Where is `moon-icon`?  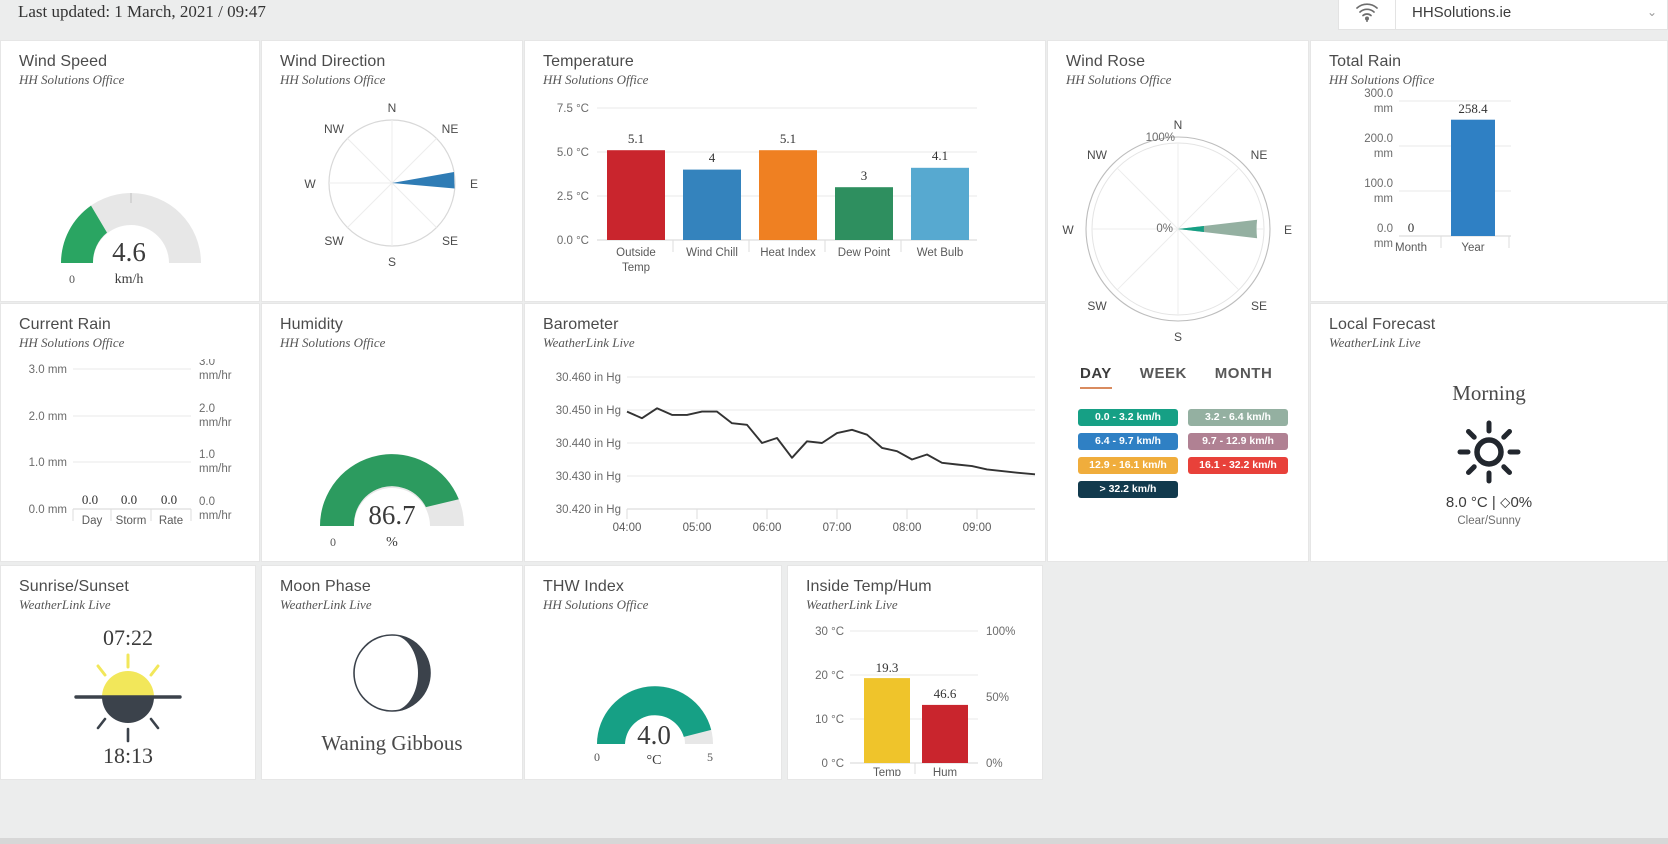
moon-icon is located at coordinates (392, 673).